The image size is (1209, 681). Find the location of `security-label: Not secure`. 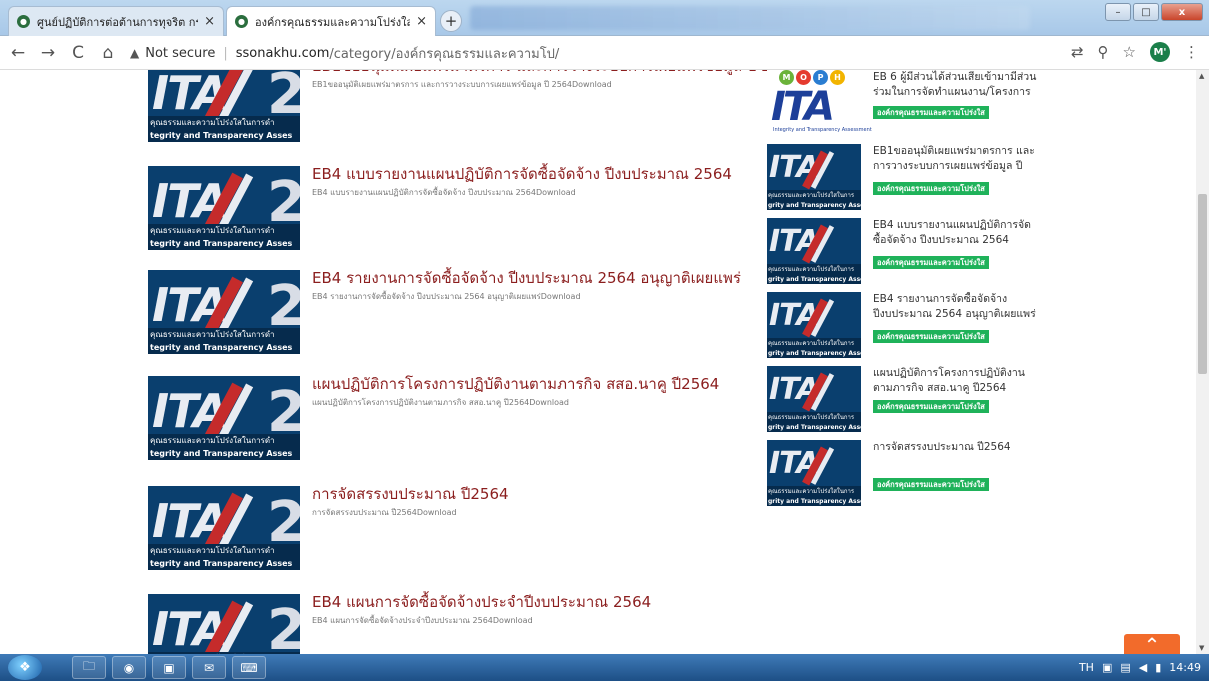

security-label: Not secure is located at coordinates (180, 53).